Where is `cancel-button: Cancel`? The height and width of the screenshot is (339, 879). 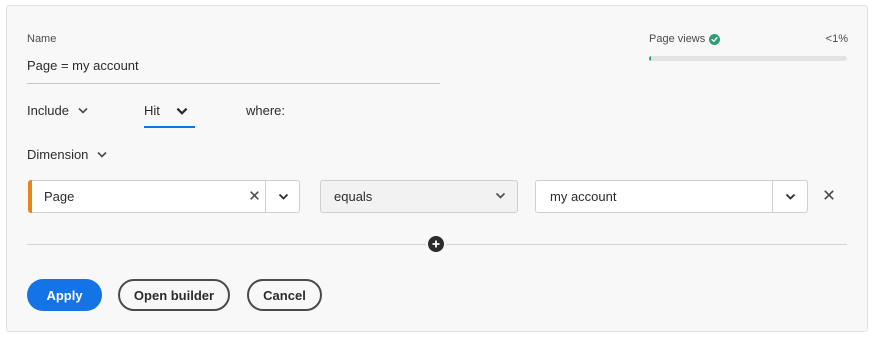 cancel-button: Cancel is located at coordinates (284, 295).